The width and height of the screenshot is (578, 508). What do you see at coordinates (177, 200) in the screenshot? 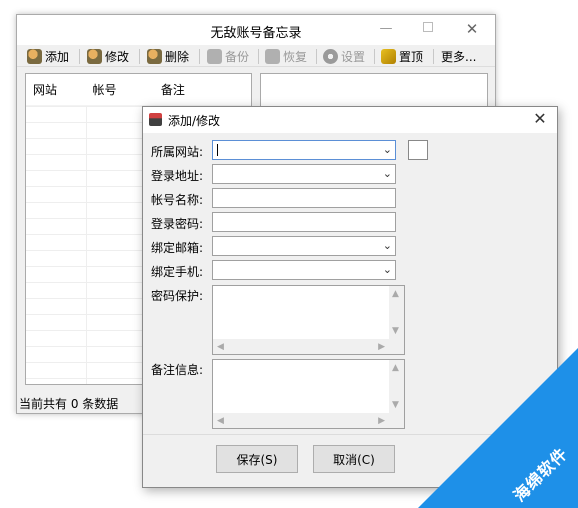
I see `account-name-label: 帐号名称:` at bounding box center [177, 200].